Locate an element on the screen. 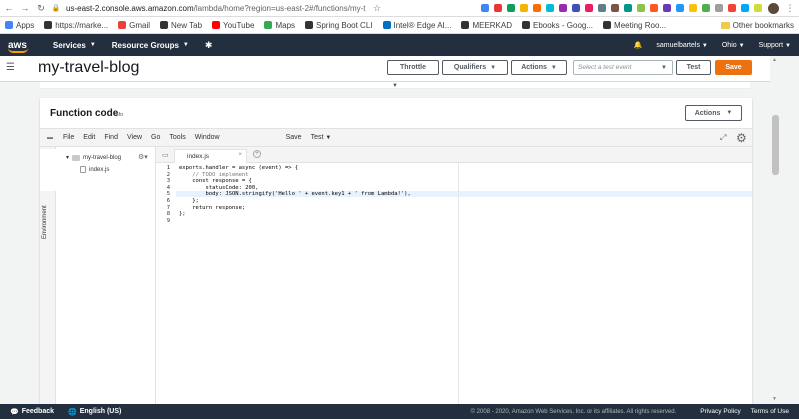 The width and height of the screenshot is (799, 419). bookmark-item: Gmail is located at coordinates (134, 25).